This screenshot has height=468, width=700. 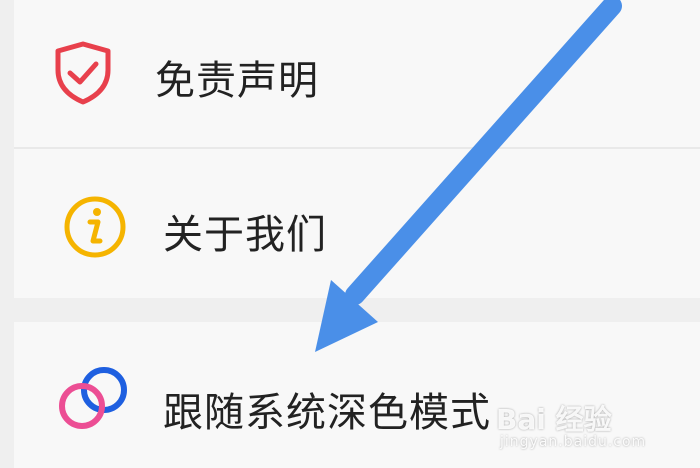 I want to click on watermark: Bai 经验 jingyan.baidu.com, so click(x=581, y=428).